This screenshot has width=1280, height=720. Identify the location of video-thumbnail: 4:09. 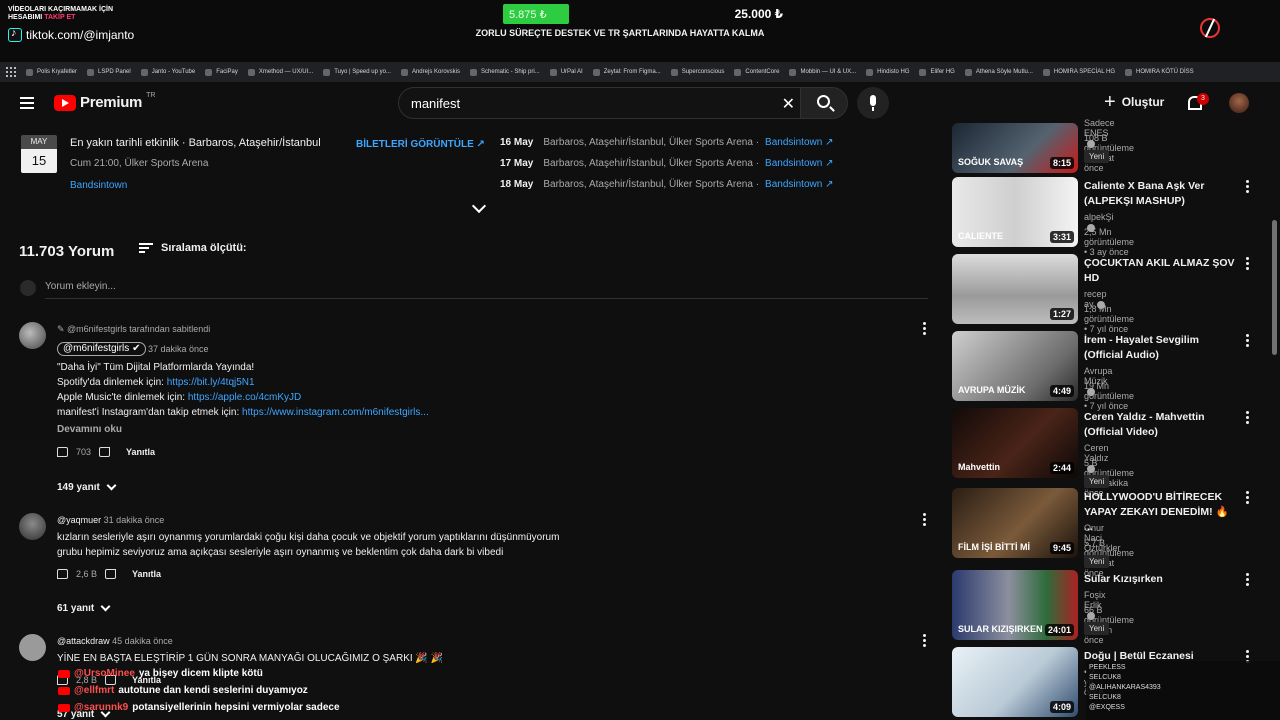
(1015, 682).